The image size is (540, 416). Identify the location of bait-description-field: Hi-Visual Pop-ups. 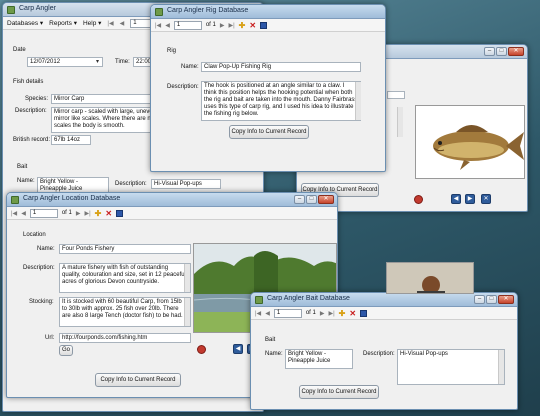
(186, 184).